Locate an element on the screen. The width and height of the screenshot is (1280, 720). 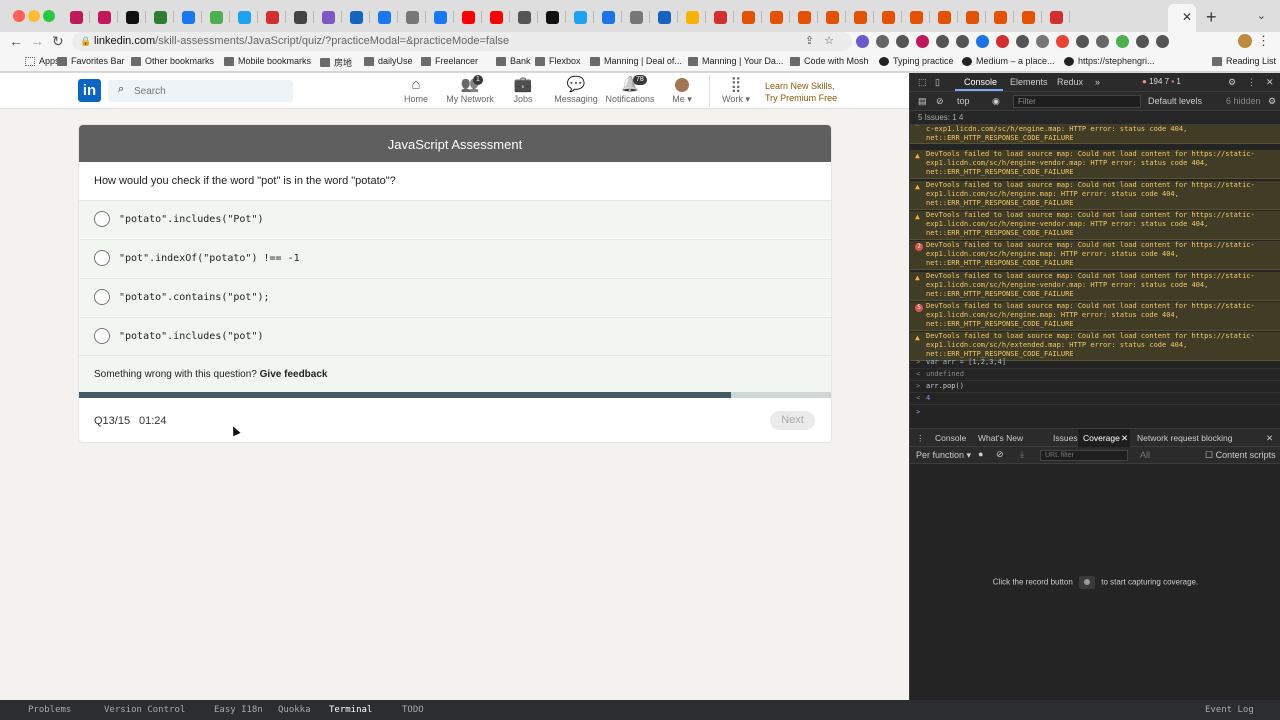
content-scripts-checkbox: ☐ Content scripts is located at coordinates (1240, 455).